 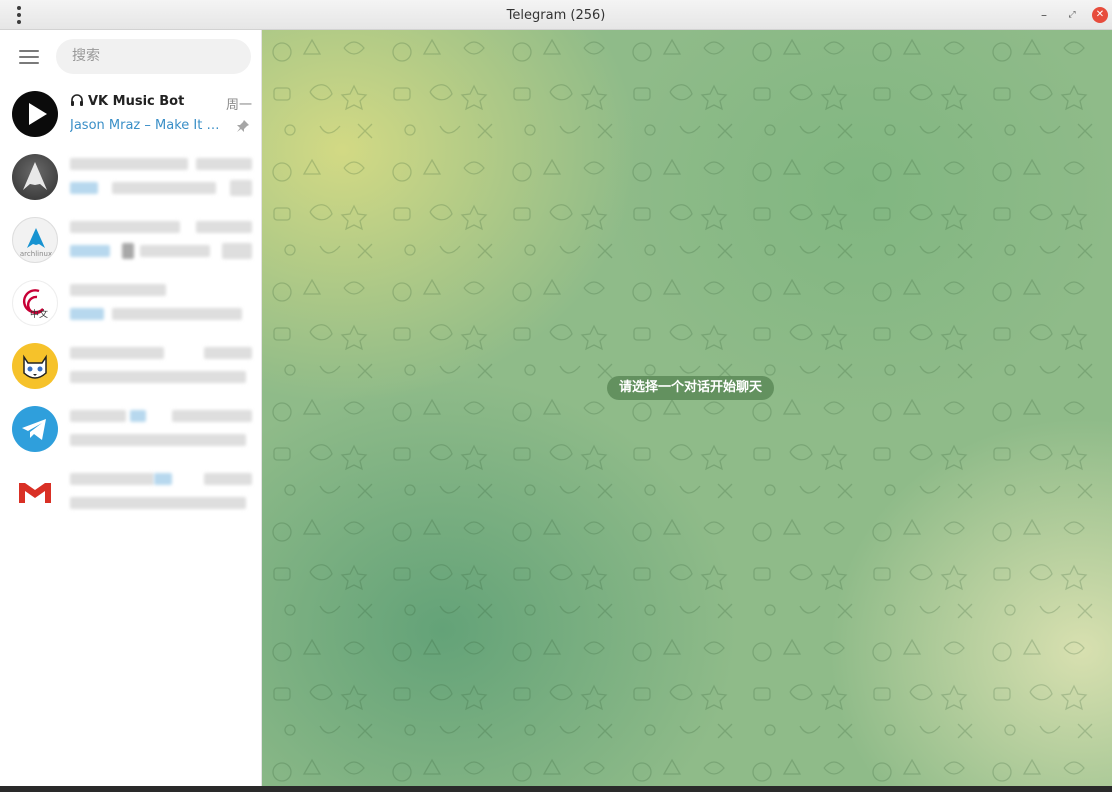 What do you see at coordinates (35, 429) in the screenshot?
I see `telegram-logo-icon` at bounding box center [35, 429].